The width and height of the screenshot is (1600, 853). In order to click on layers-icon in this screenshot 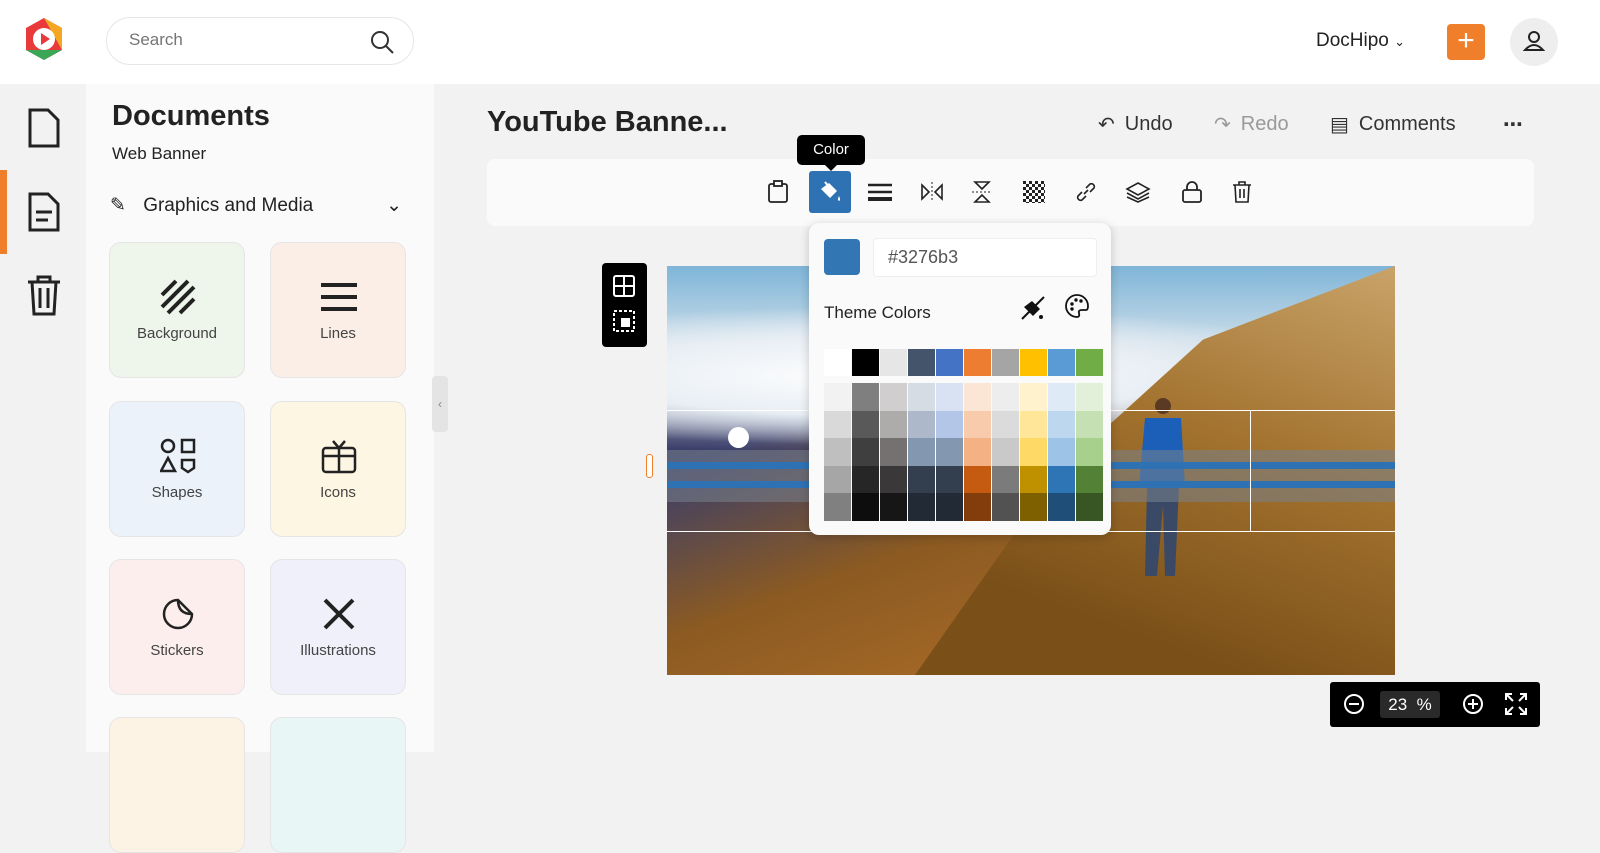, I will do `click(1138, 192)`.